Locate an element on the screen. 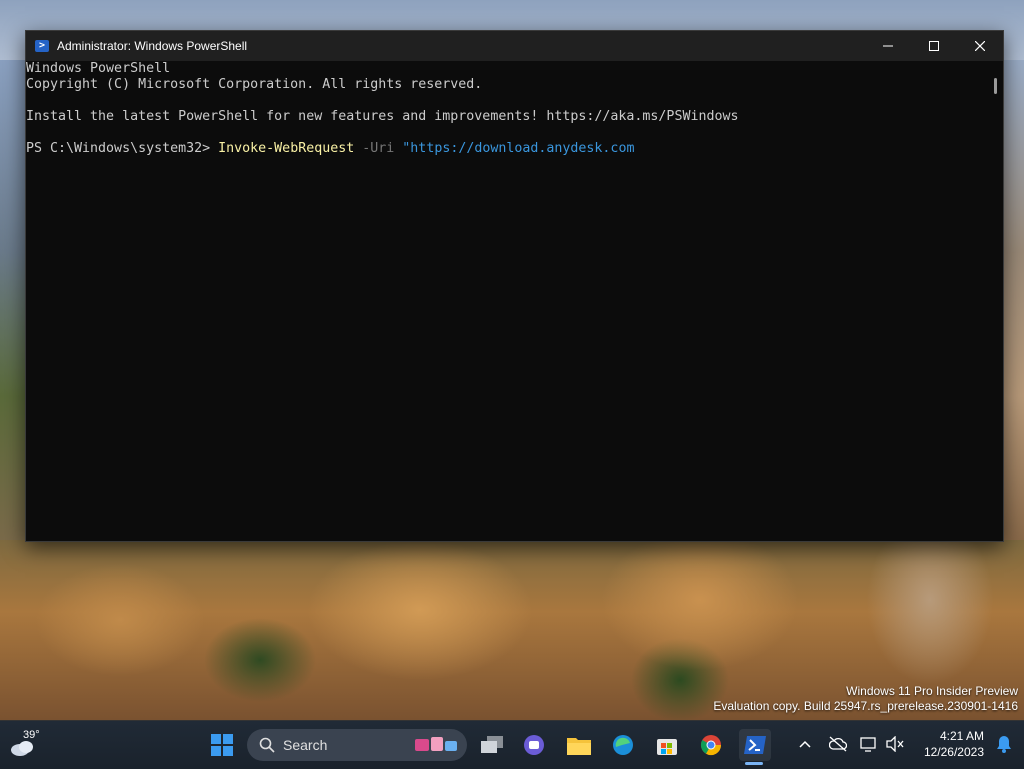 The image size is (1024, 769). prompt: PS C:\Windows\system32> is located at coordinates (118, 148).